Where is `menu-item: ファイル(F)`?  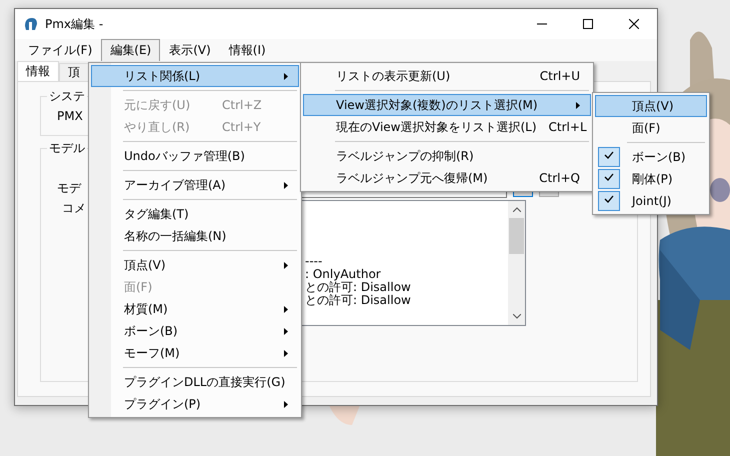 menu-item: ファイル(F) is located at coordinates (60, 50).